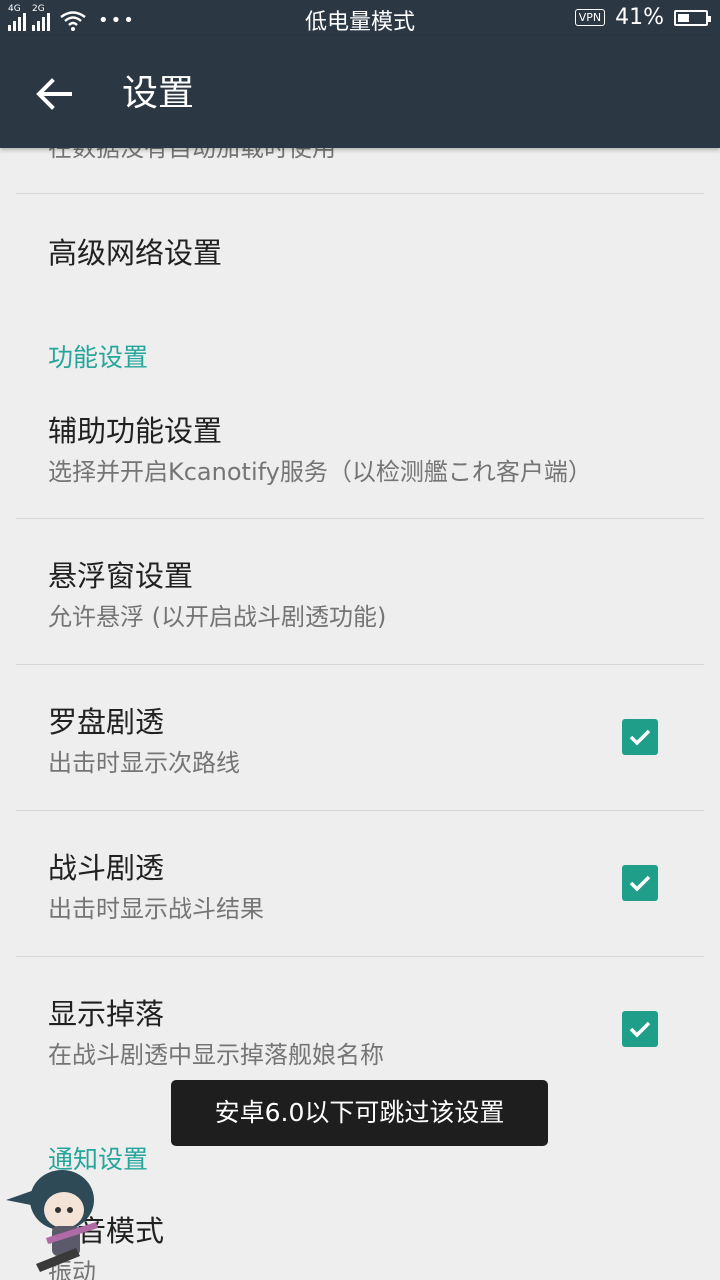 The height and width of the screenshot is (1280, 720). I want to click on pref-title: 高级网络设置, so click(135, 253).